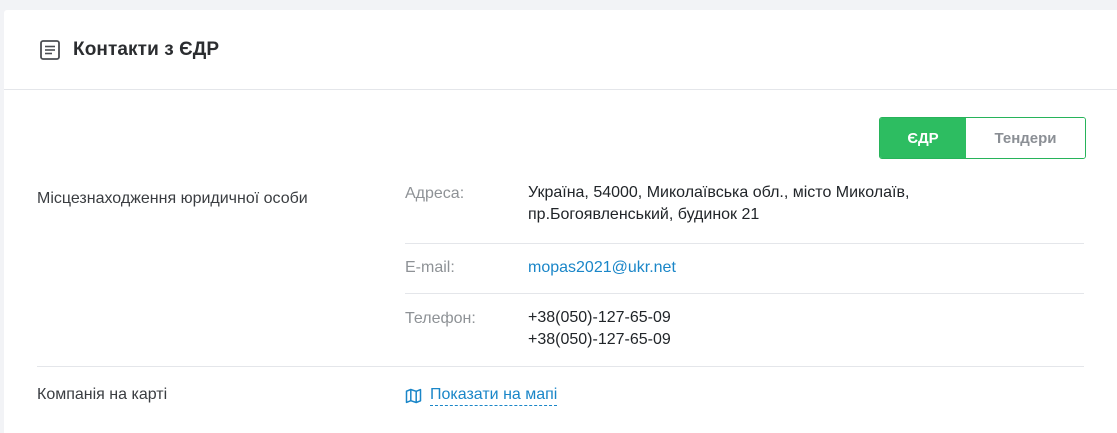 This screenshot has height=433, width=1117. What do you see at coordinates (430, 267) in the screenshot?
I see `email-label: E-mail:` at bounding box center [430, 267].